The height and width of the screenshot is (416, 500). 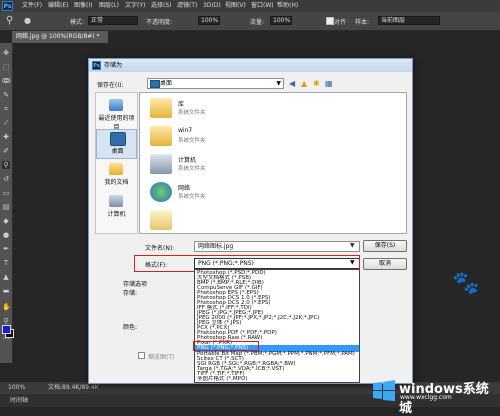 I want to click on crop-tool-icon: ⌗, so click(x=6, y=109).